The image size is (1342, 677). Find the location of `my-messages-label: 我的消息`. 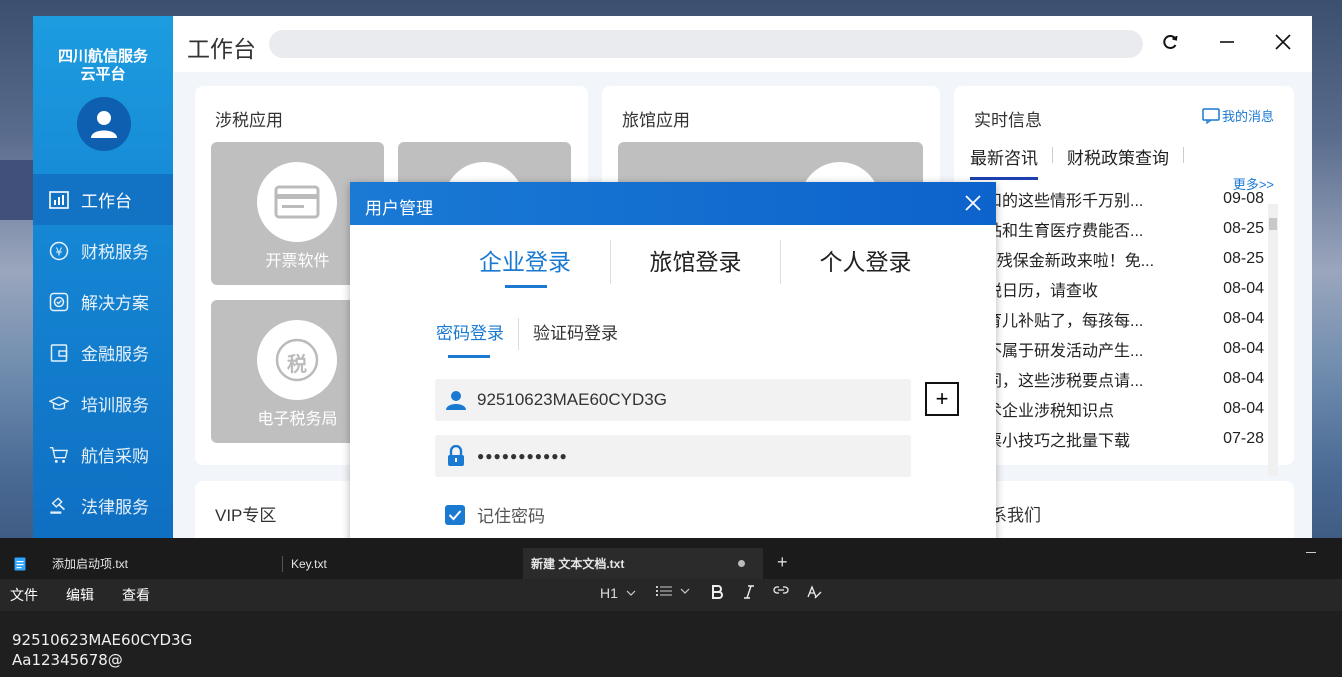

my-messages-label: 我的消息 is located at coordinates (1247, 116).